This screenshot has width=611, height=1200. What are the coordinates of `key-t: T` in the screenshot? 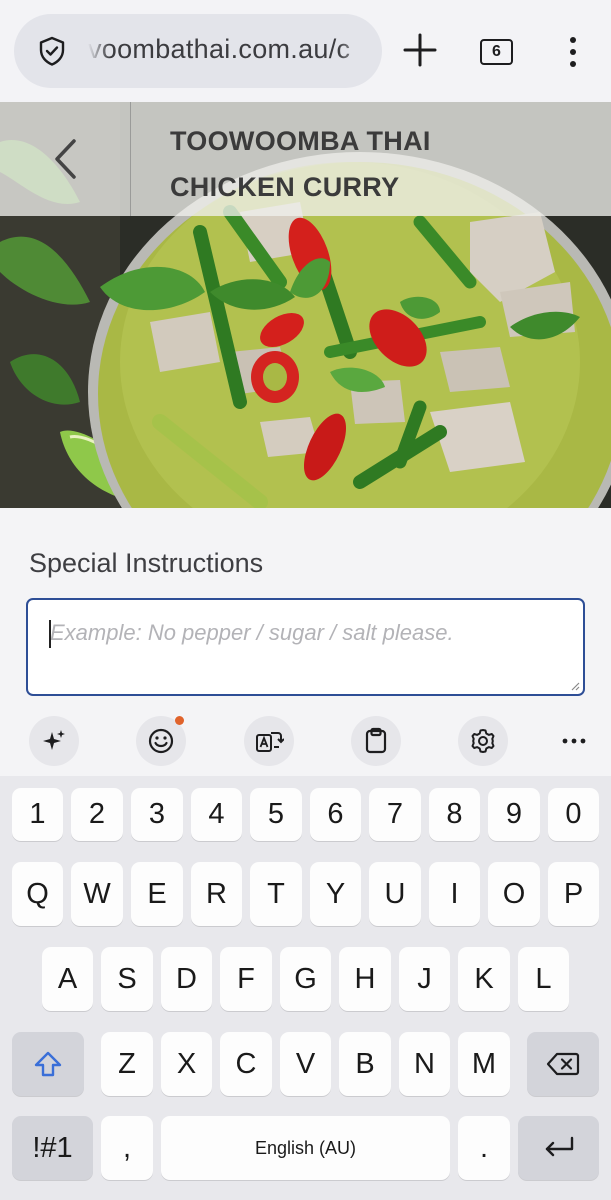 It's located at (276, 894).